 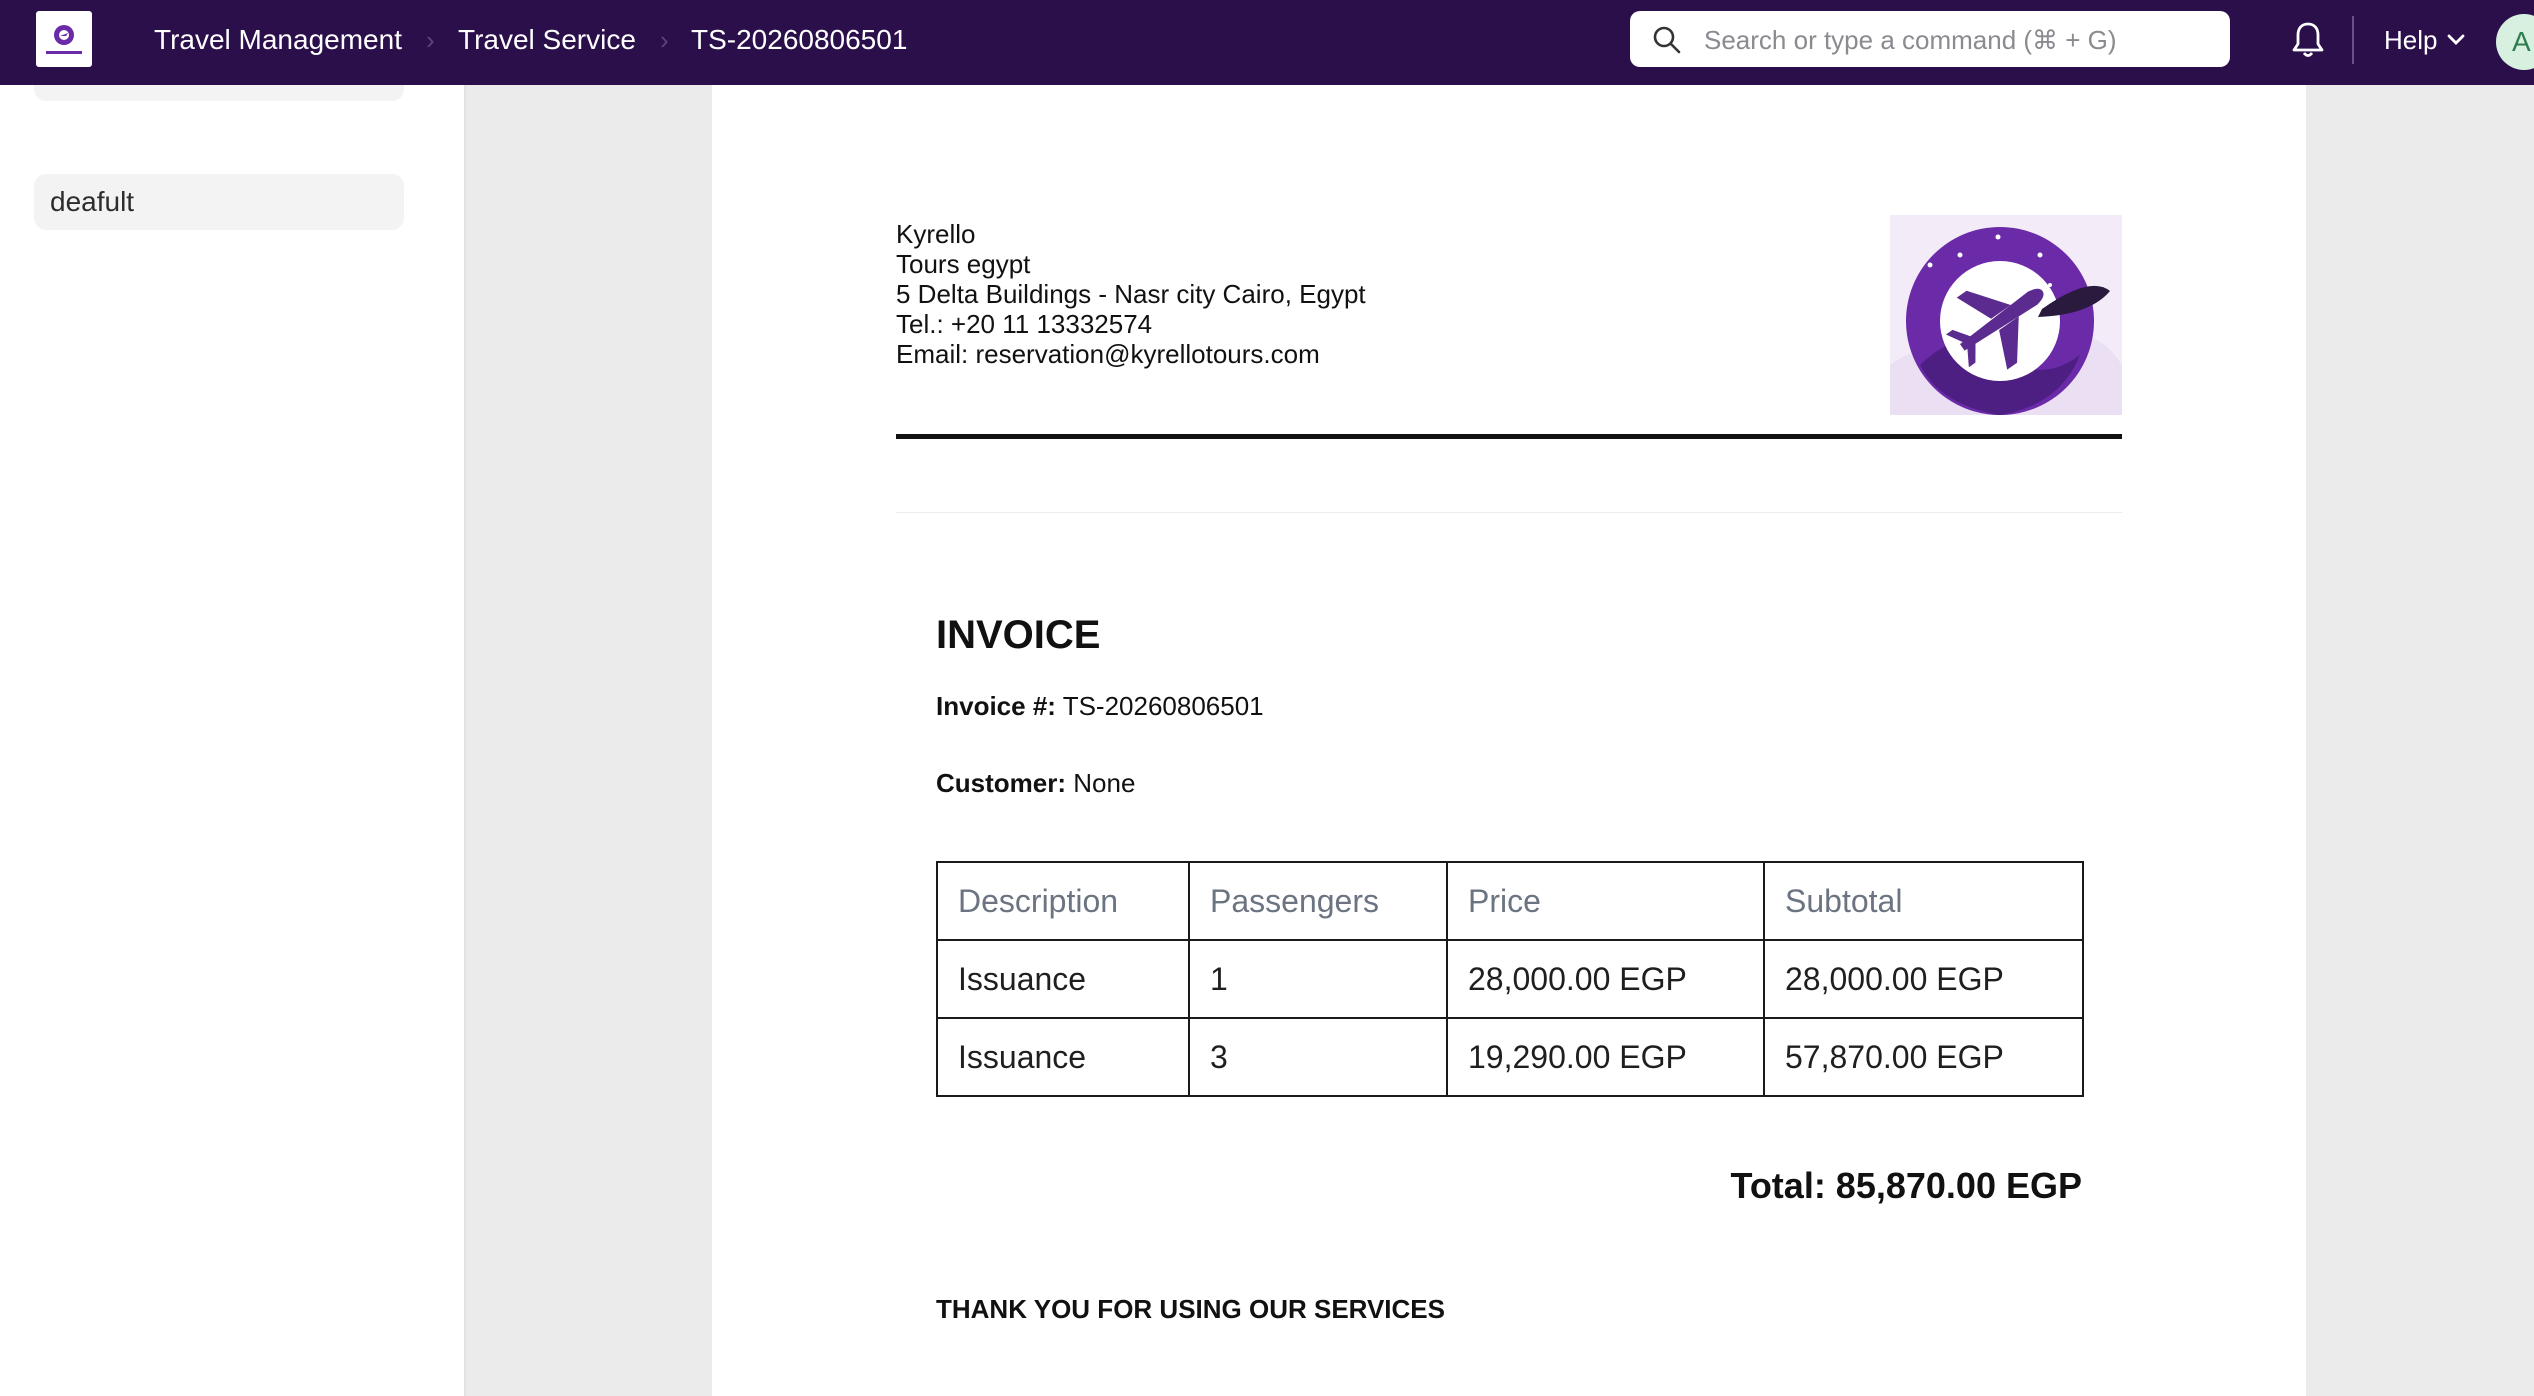 I want to click on company-email: Email: reservation@kyrellotours.com, so click(x=1108, y=354).